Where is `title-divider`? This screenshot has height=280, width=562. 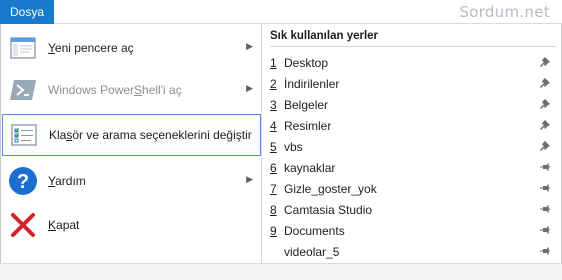
title-divider is located at coordinates (413, 46).